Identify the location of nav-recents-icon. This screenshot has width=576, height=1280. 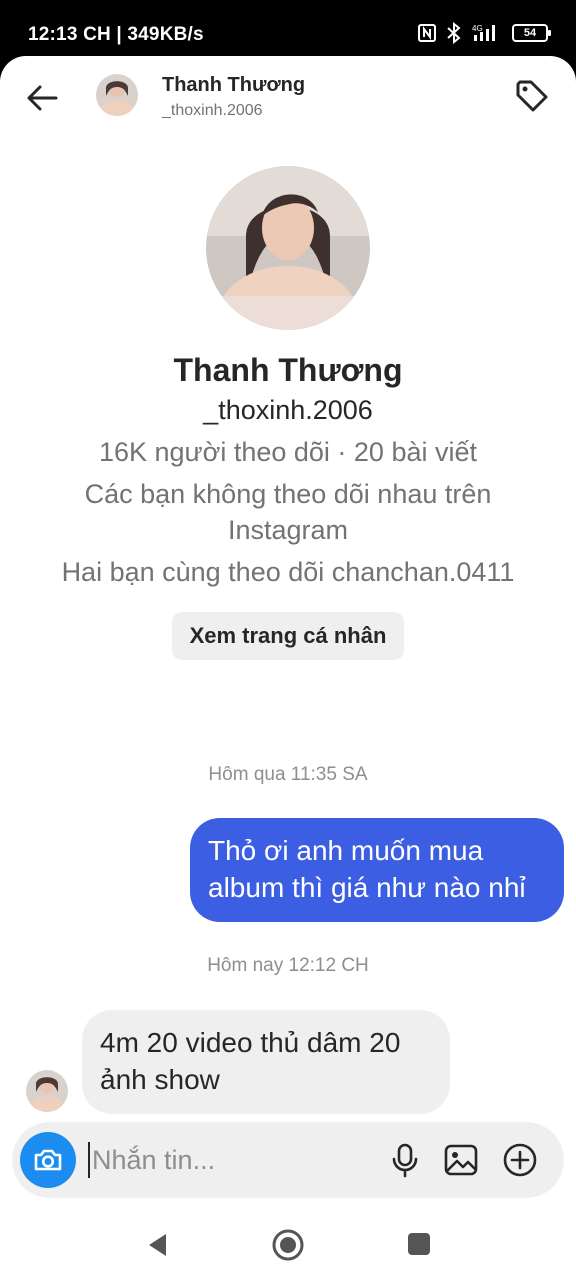
(419, 1244).